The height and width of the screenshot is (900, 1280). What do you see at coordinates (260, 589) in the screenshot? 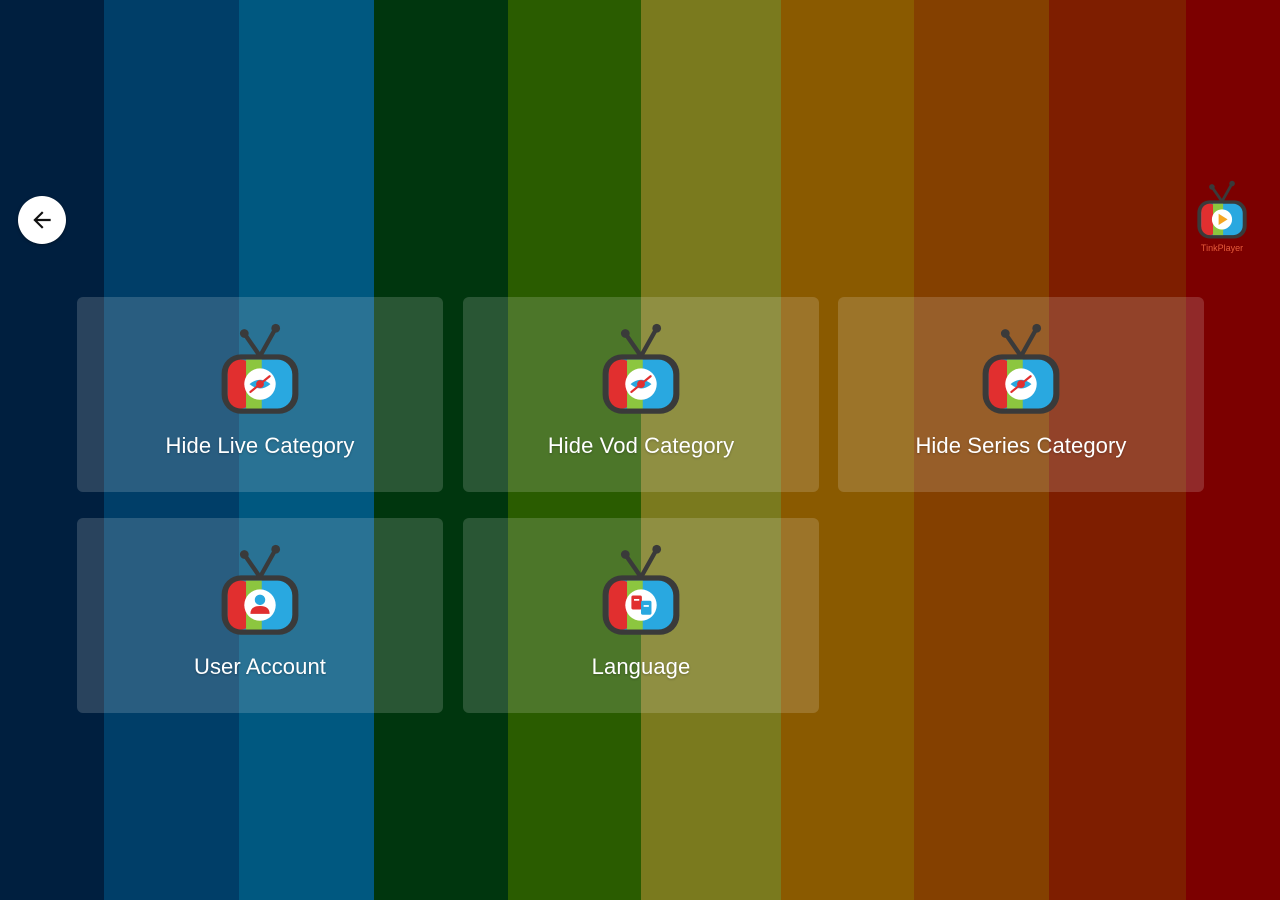
I see `tv-user-icon` at bounding box center [260, 589].